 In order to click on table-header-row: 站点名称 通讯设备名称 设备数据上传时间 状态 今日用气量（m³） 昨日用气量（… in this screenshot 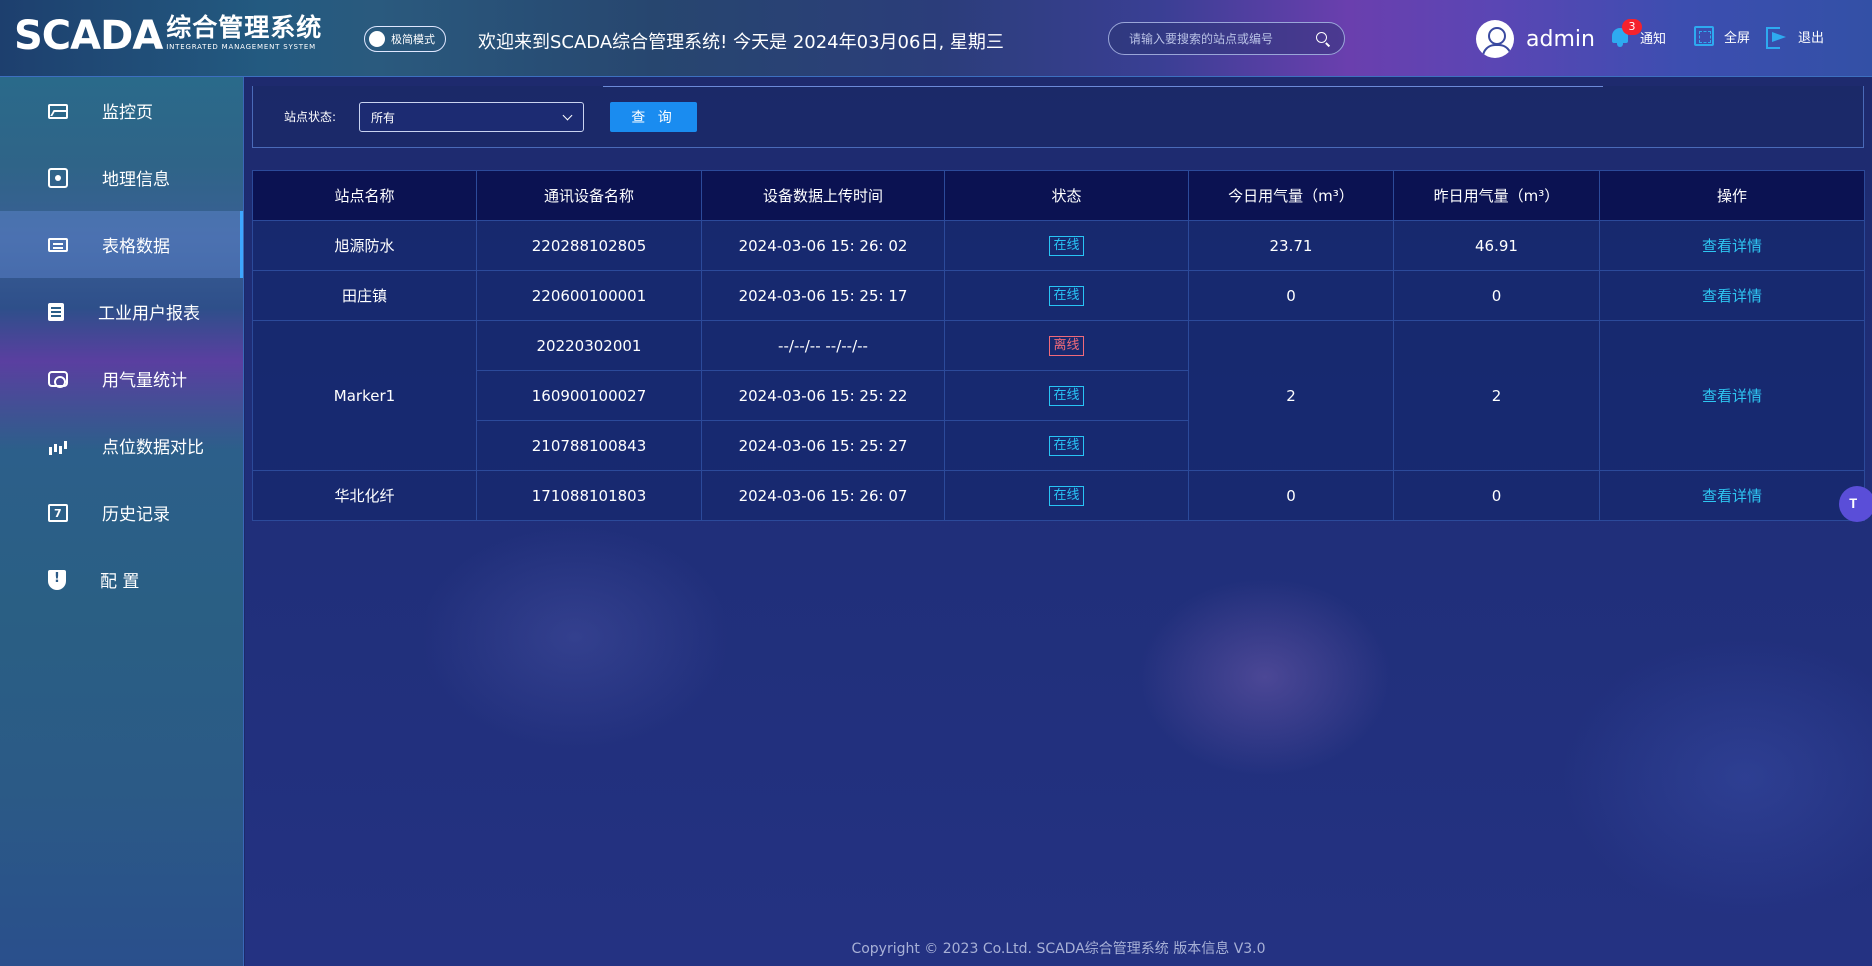, I will do `click(1058, 195)`.